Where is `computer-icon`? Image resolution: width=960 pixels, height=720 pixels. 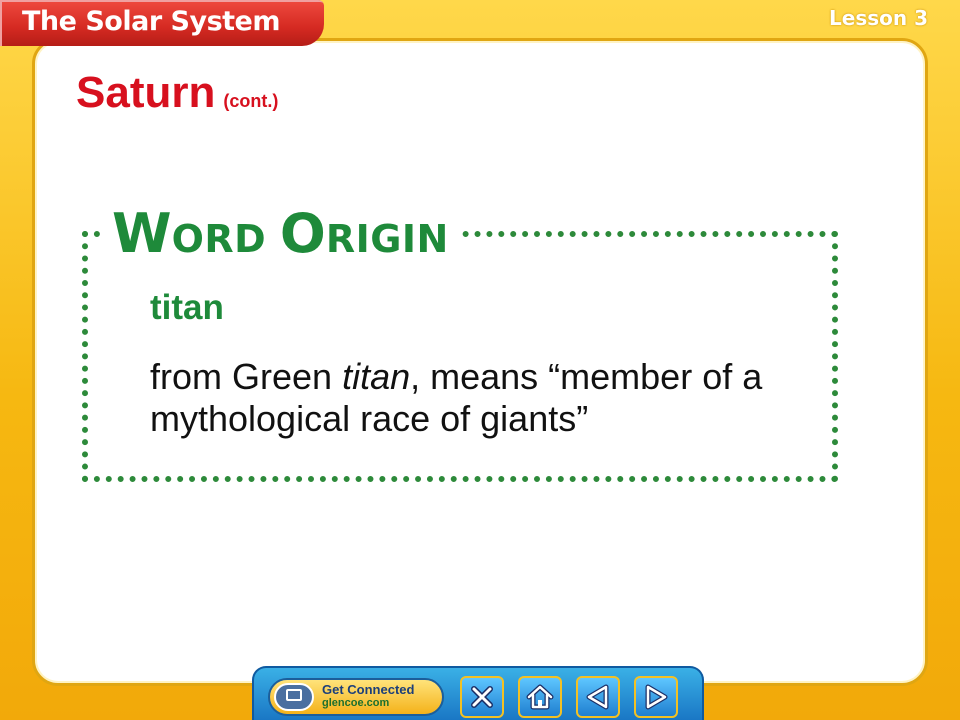 computer-icon is located at coordinates (294, 697).